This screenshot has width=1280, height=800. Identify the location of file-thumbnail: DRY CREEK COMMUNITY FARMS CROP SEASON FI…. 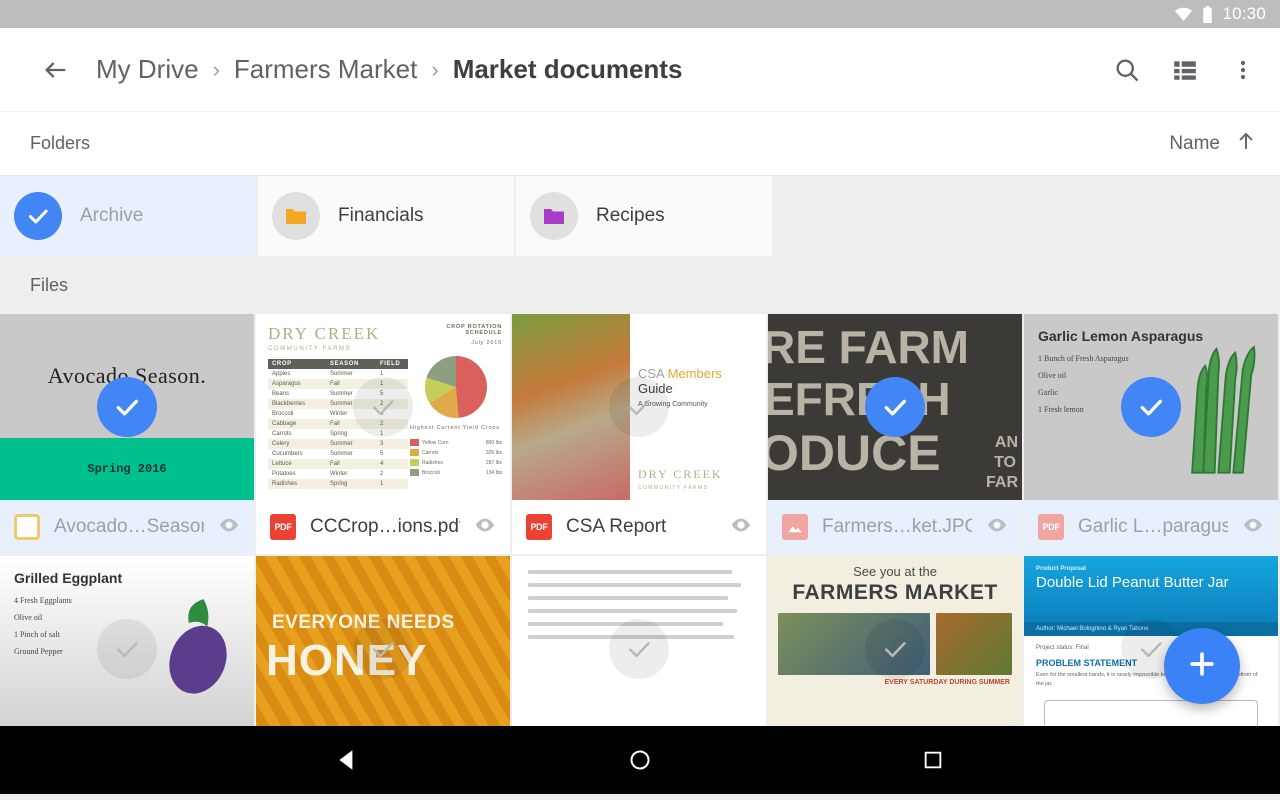
(383, 407).